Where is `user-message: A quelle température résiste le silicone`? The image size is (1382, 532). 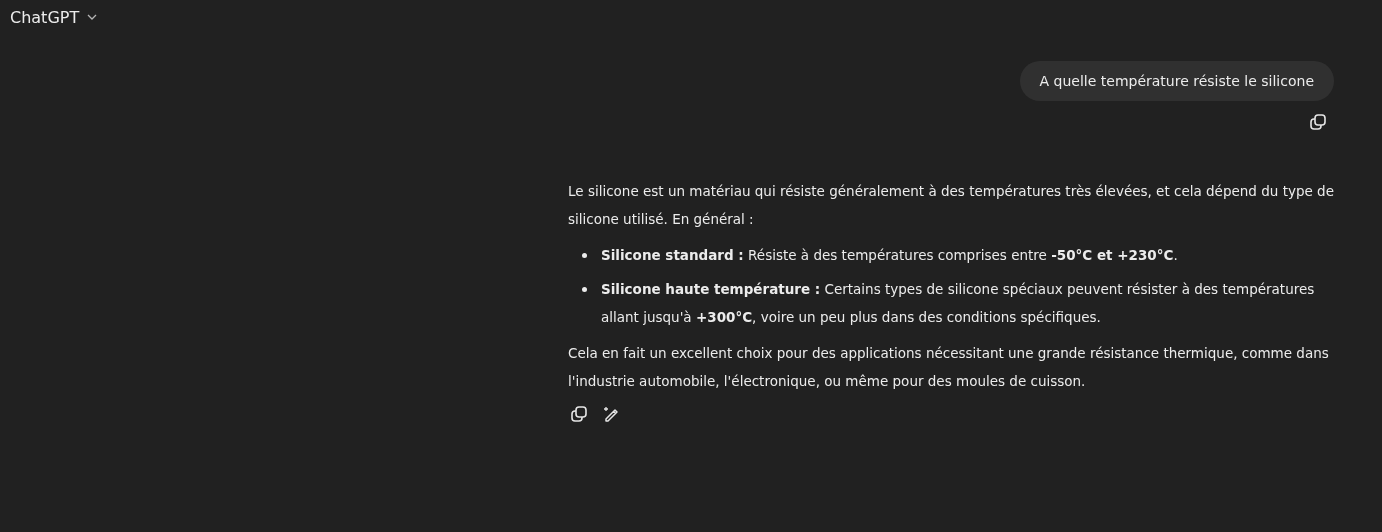
user-message: A quelle température résiste le silicone is located at coordinates (1176, 81).